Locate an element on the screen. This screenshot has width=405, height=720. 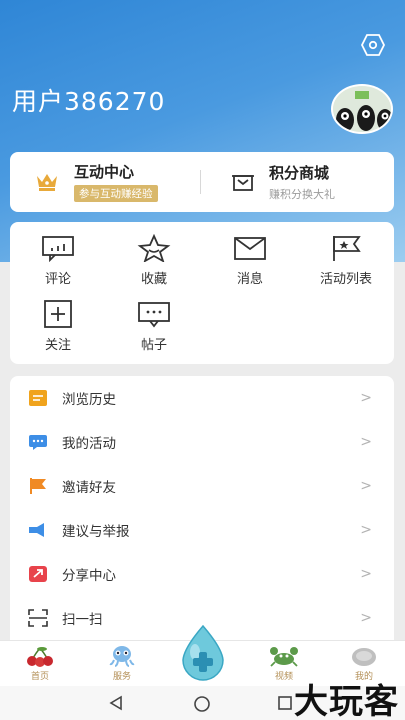
crab-icon is located at coordinates (284, 657).